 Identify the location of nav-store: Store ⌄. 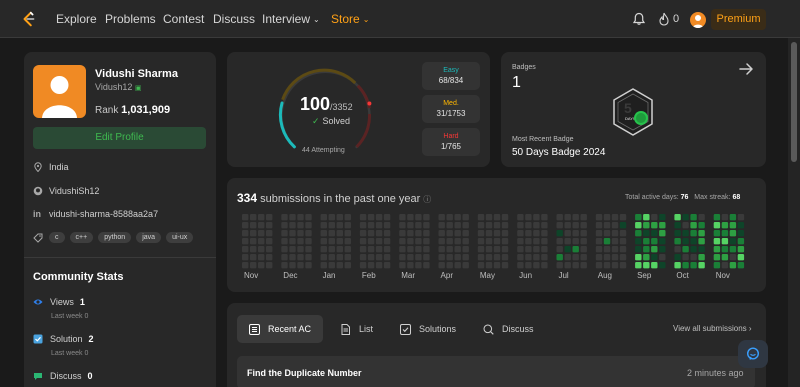
(350, 19).